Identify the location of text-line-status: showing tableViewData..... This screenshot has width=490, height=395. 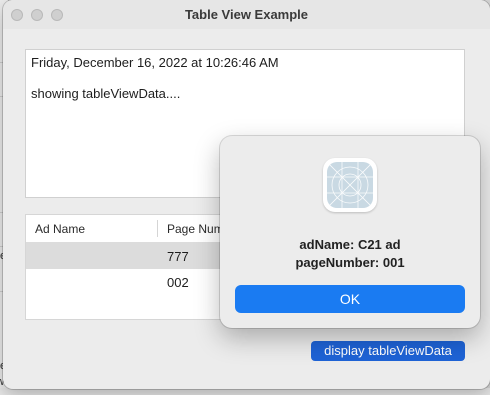
(106, 93).